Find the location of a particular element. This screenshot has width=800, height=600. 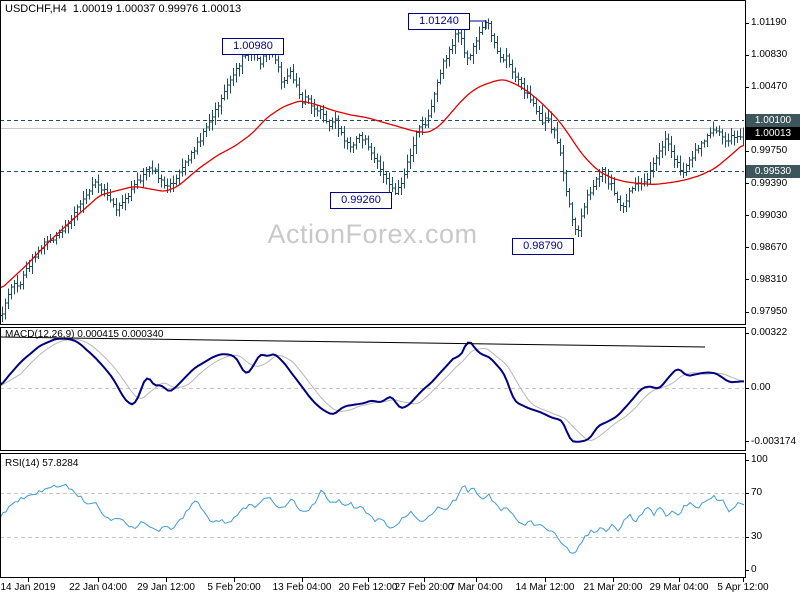

time-axis-label: 20 Feb 12:00 is located at coordinates (368, 587).